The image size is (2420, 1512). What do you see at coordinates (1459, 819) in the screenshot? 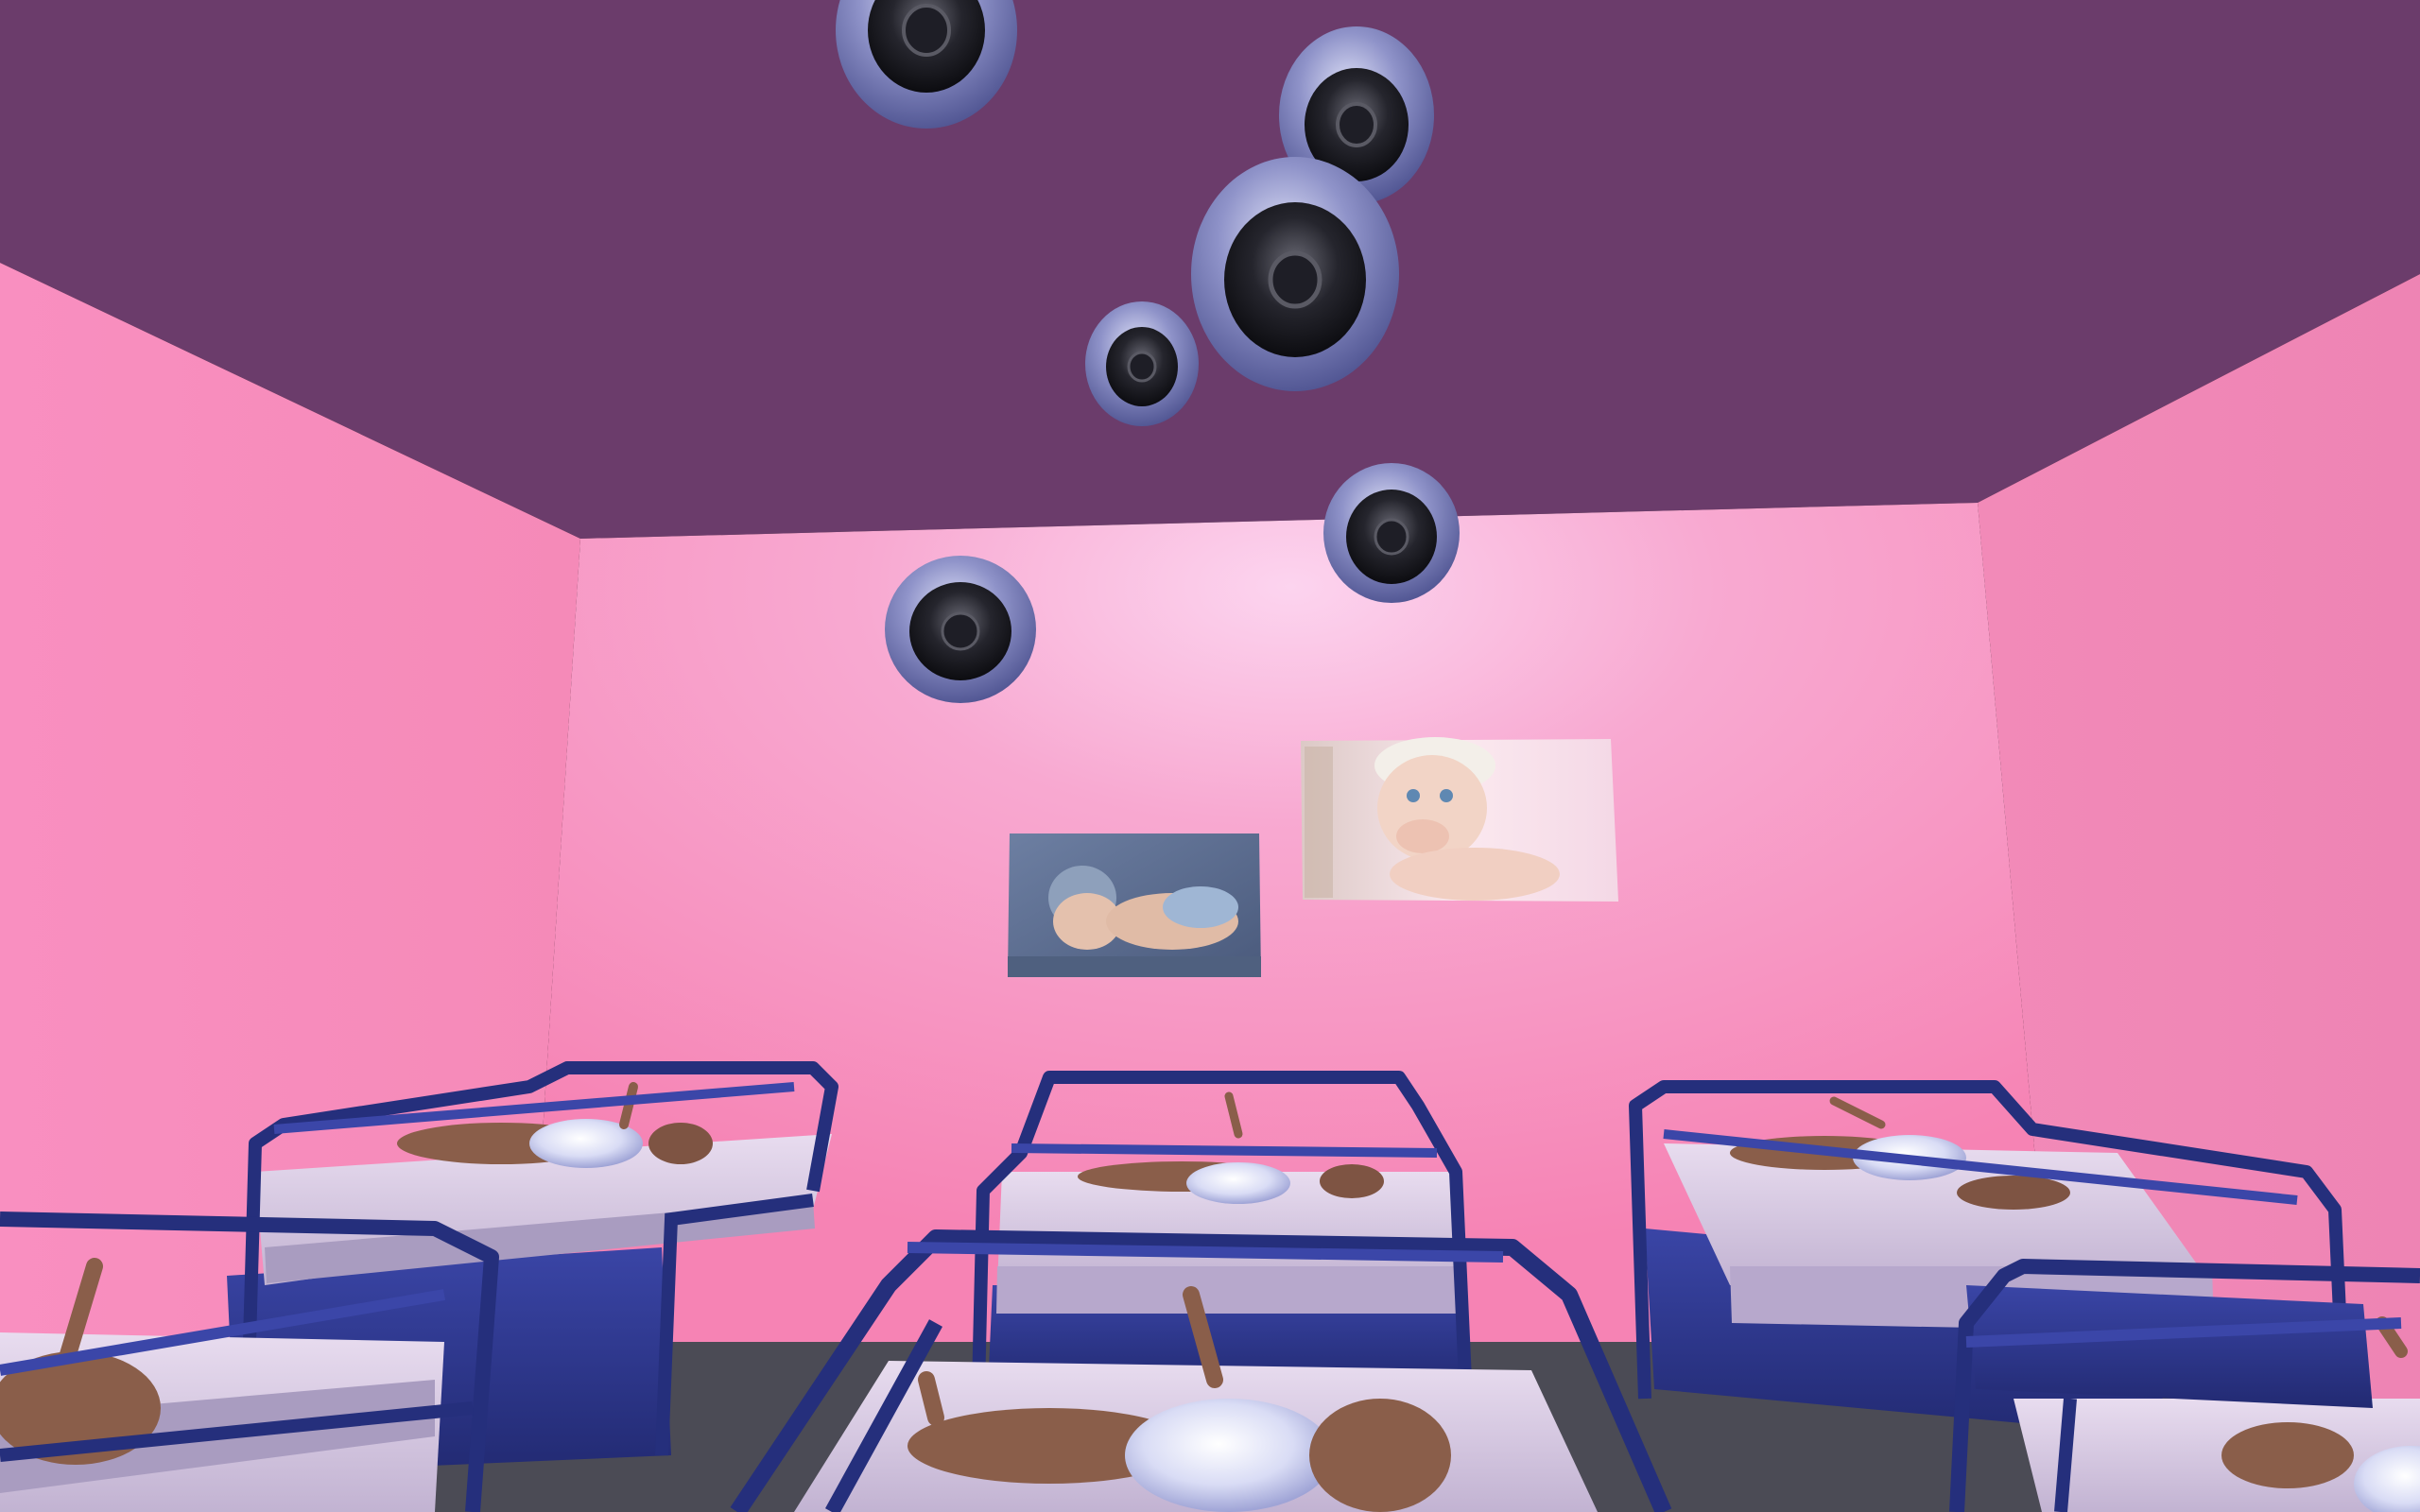
I see `smiling-baby-picture` at bounding box center [1459, 819].